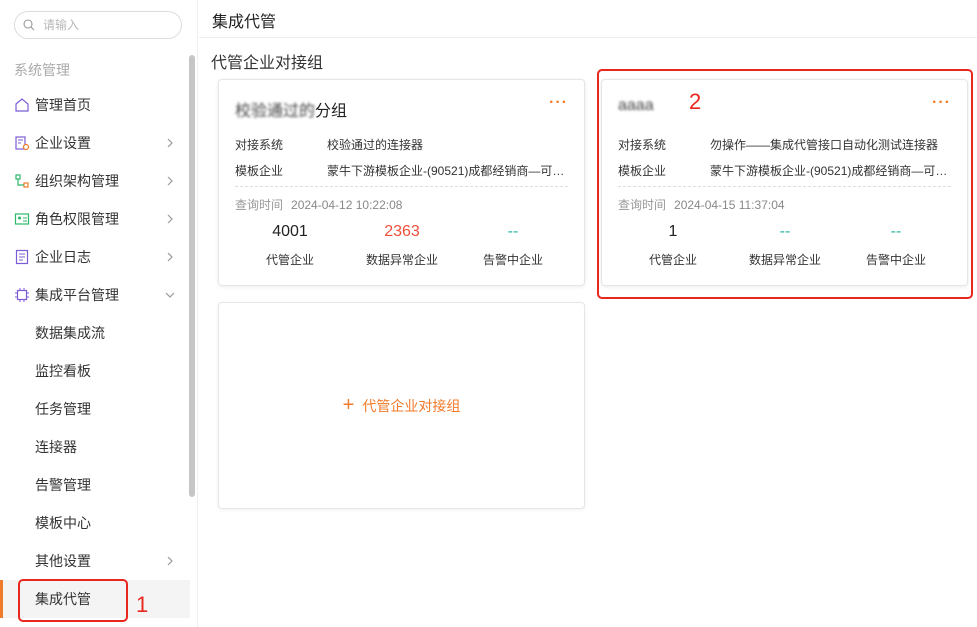 The image size is (977, 627). I want to click on stat-abnormal-enterprises: 2363 数据异常企业, so click(402, 245).